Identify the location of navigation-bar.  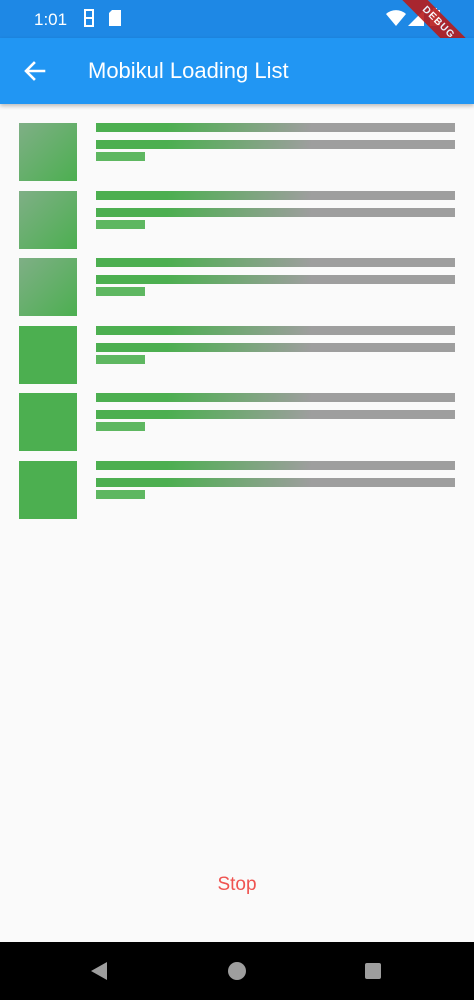
(237, 971).